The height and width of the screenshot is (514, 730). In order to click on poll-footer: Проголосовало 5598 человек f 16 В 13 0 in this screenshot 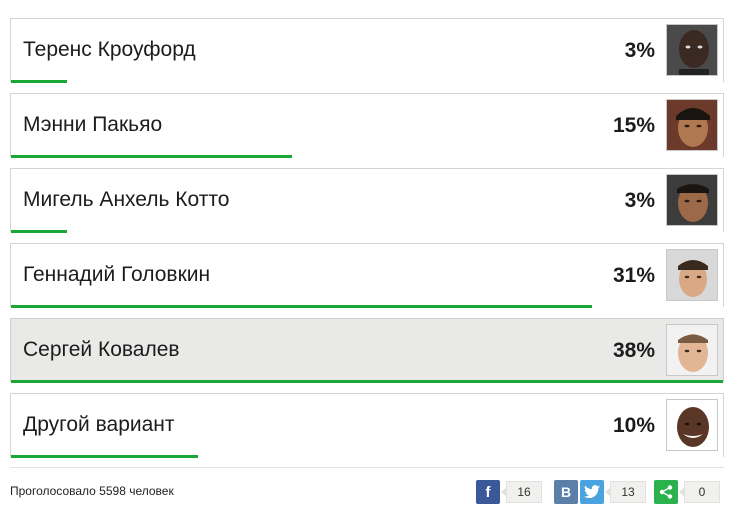, I will do `click(367, 490)`.